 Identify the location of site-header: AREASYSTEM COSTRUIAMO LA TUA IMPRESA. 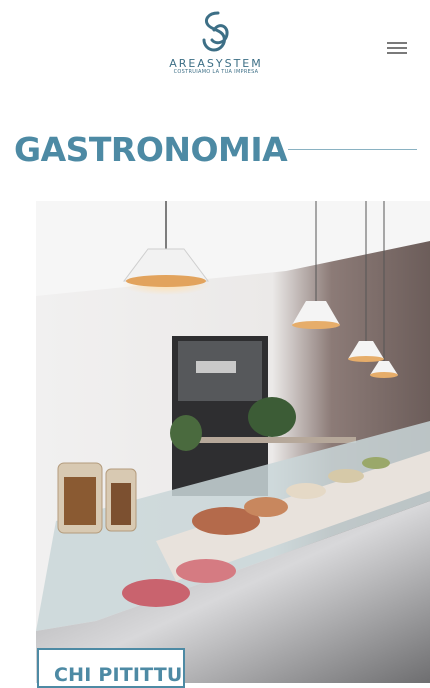
(215, 50).